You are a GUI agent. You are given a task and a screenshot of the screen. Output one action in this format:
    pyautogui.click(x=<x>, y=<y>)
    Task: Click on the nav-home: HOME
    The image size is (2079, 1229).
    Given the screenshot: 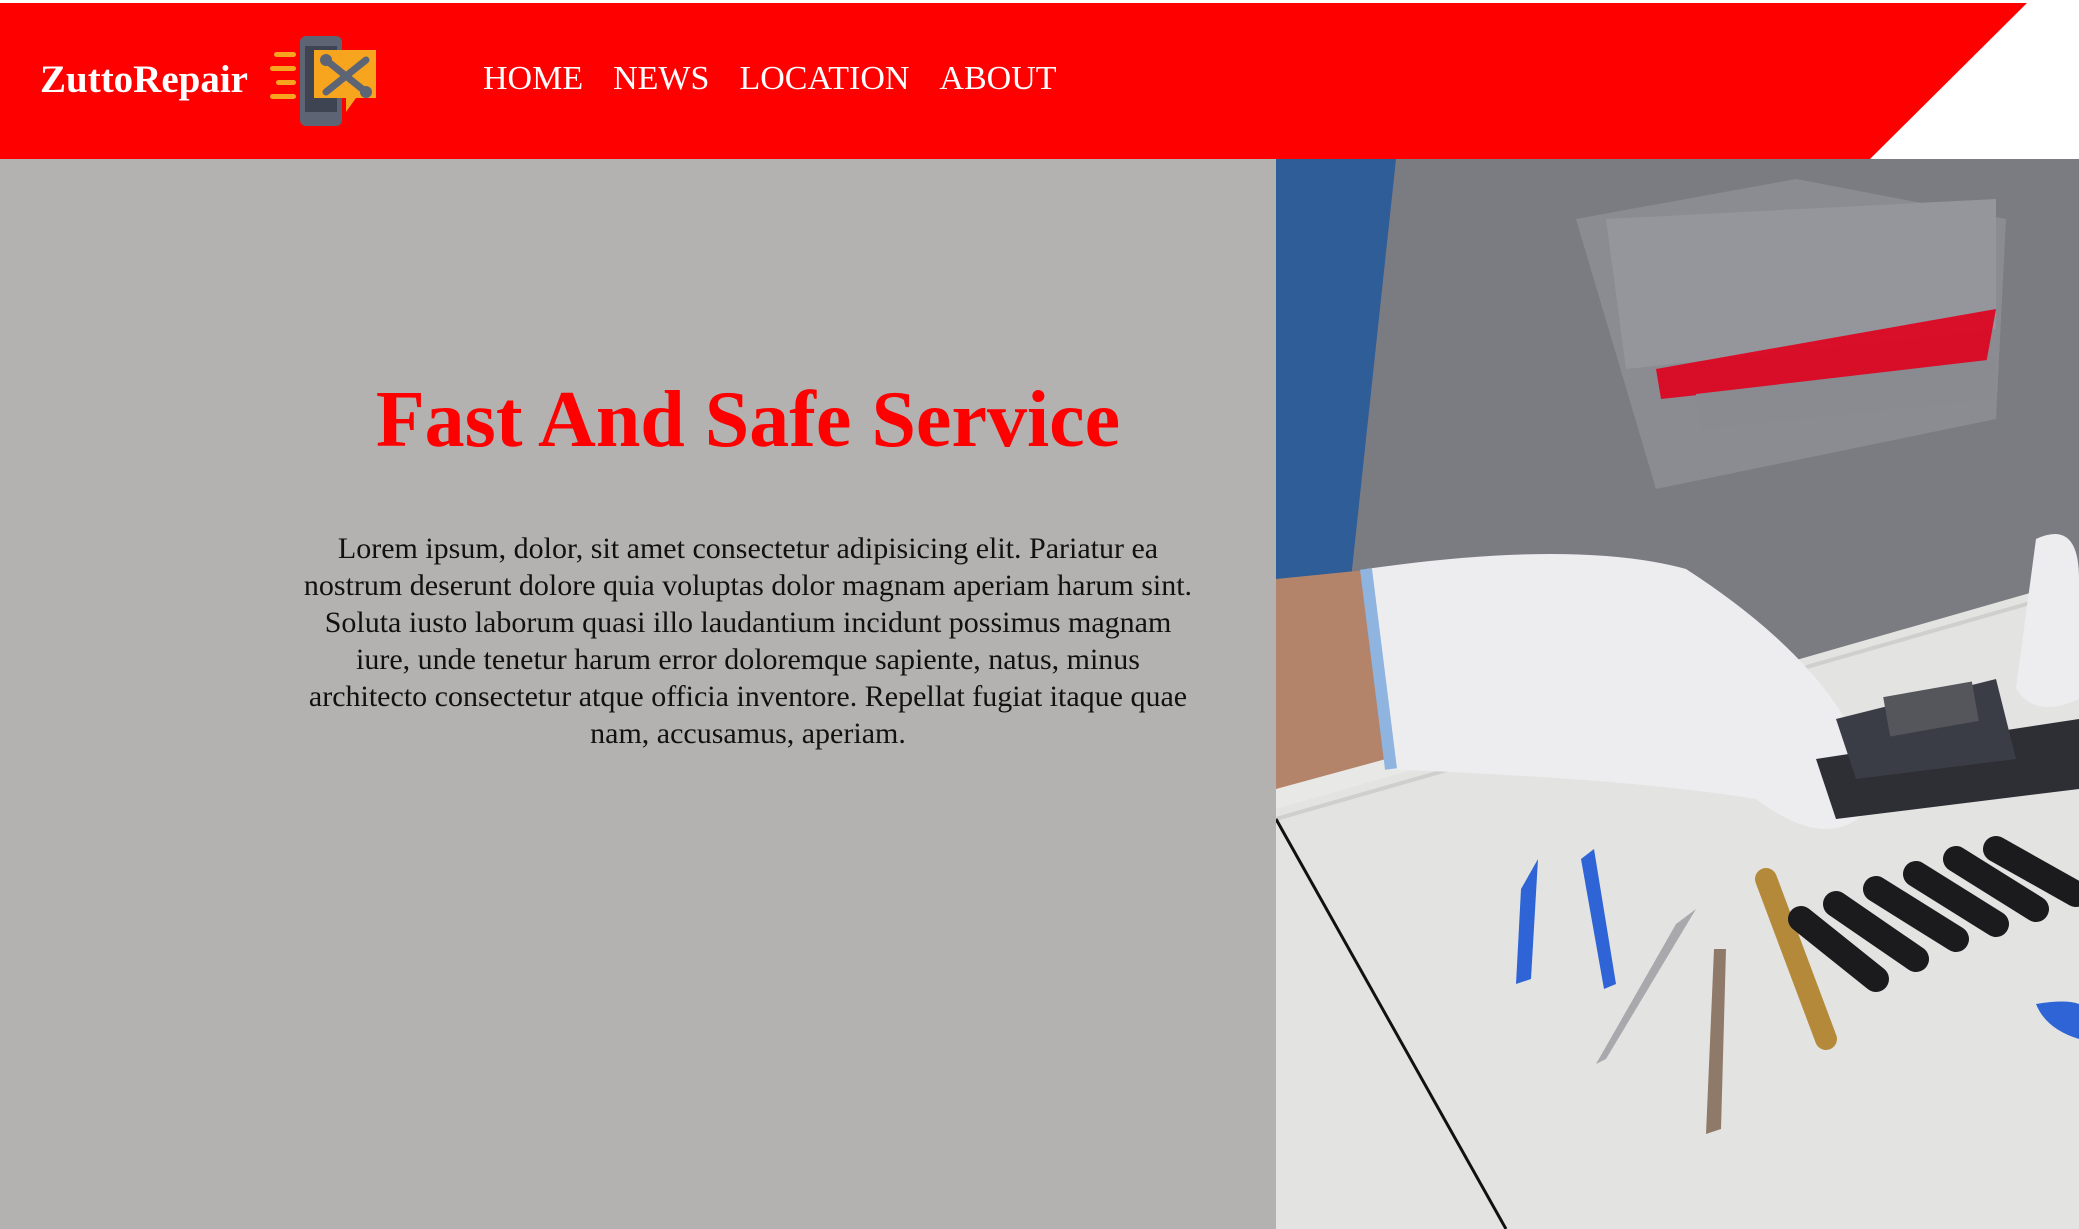 What is the action you would take?
    pyautogui.click(x=533, y=79)
    